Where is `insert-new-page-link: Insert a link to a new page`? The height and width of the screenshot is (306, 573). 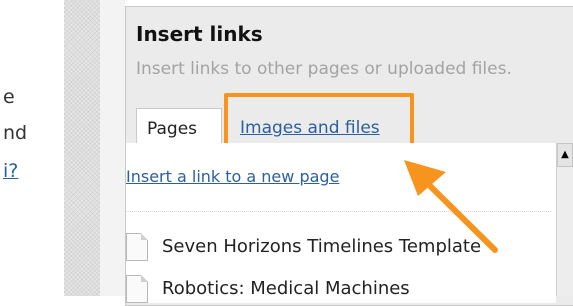 insert-new-page-link: Insert a link to a new page is located at coordinates (232, 176).